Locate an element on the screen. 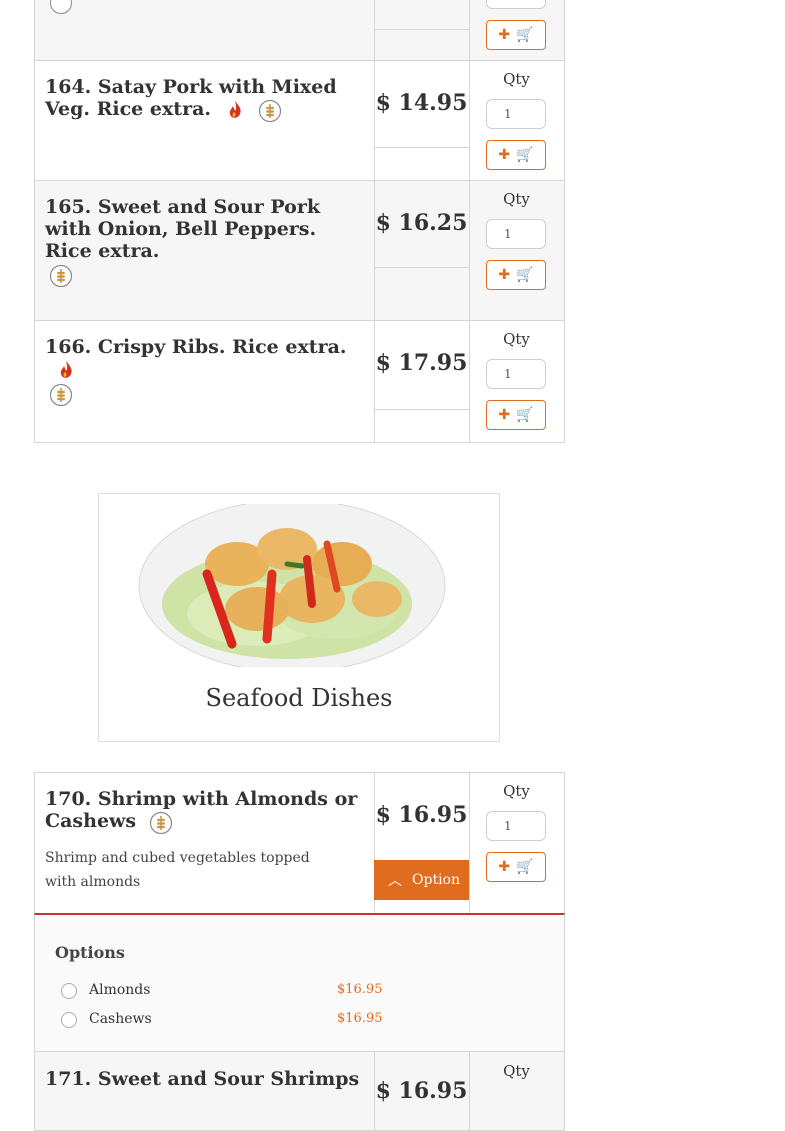  menu-item-row: 171. Sweet and Sour Shrimps $ 16.95 Qty is located at coordinates (299, 1091).